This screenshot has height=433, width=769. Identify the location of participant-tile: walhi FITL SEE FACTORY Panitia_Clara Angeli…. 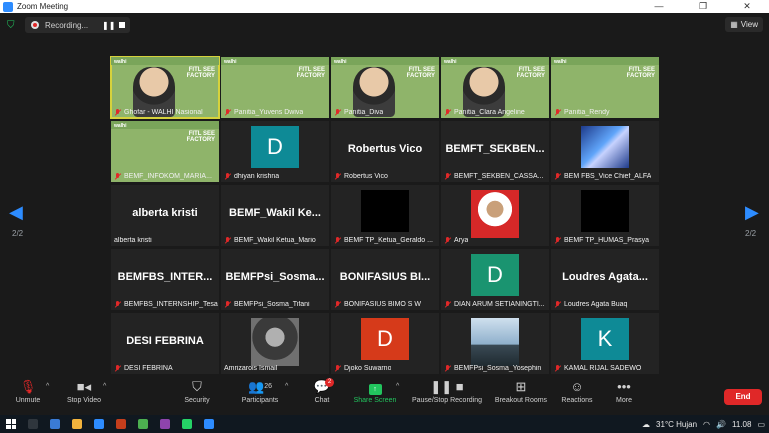
(495, 87).